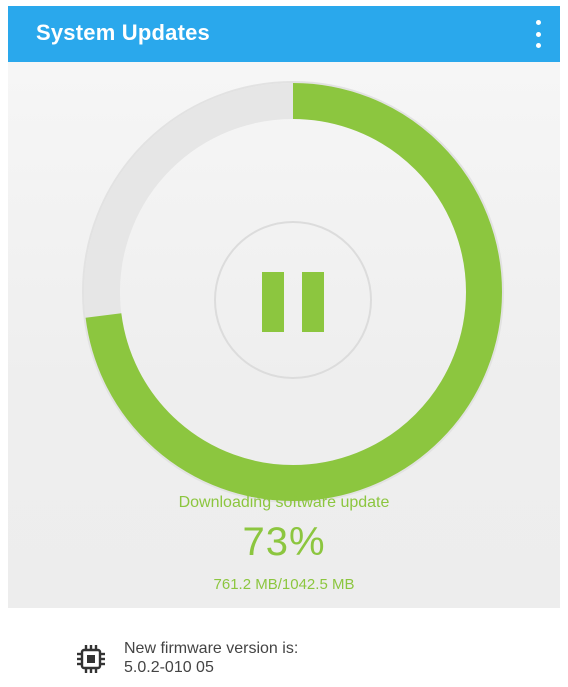  I want to click on chip-icon, so click(91, 659).